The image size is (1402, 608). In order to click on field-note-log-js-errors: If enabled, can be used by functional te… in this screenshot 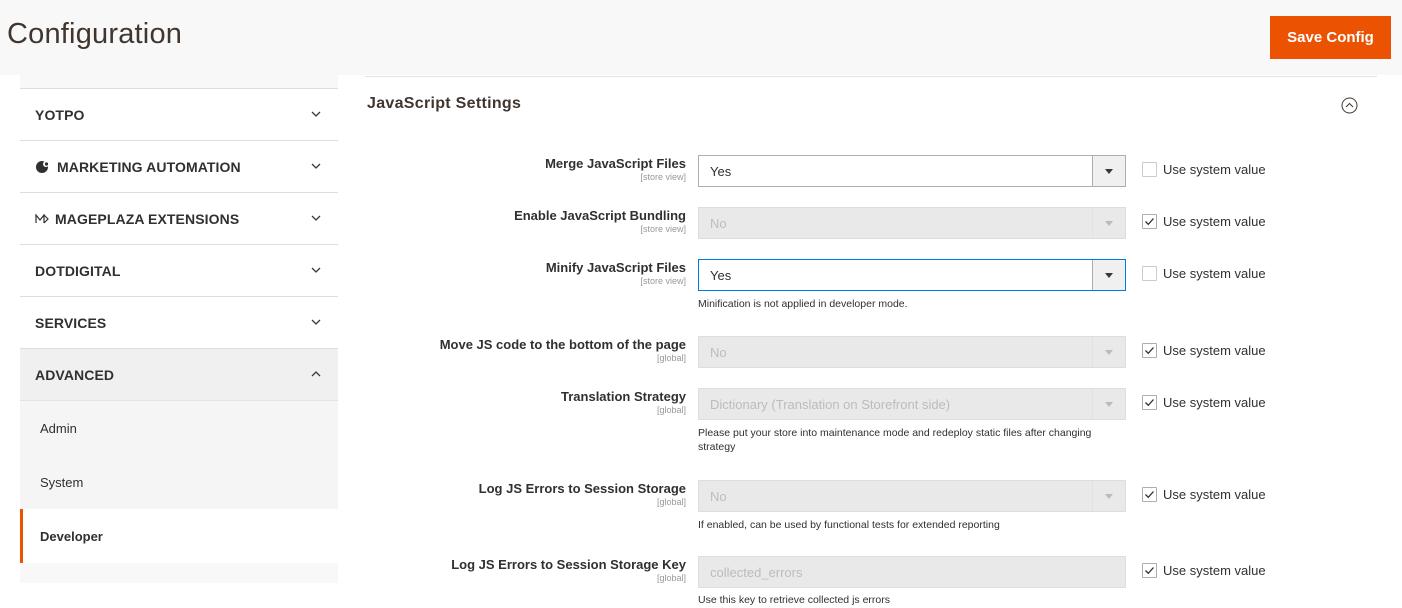, I will do `click(849, 525)`.